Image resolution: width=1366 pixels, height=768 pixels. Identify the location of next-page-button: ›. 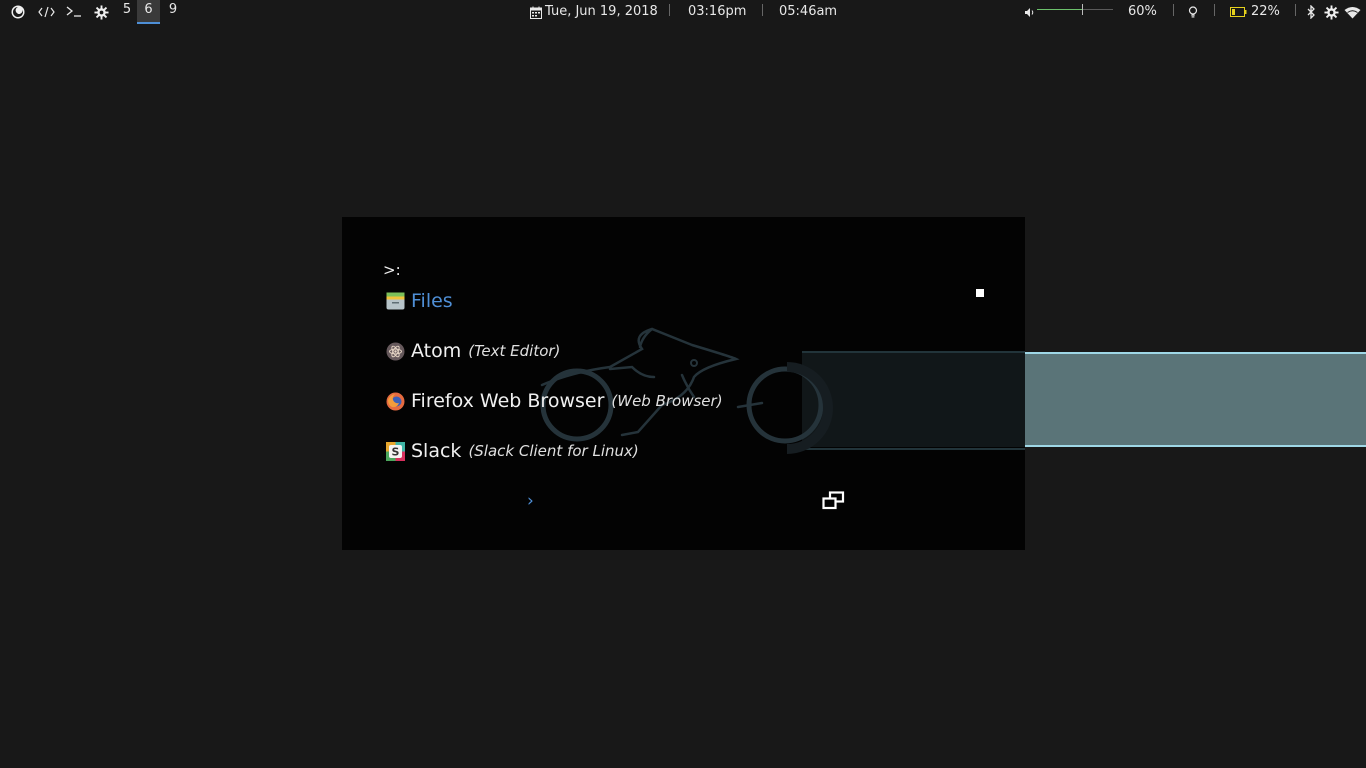
(530, 501).